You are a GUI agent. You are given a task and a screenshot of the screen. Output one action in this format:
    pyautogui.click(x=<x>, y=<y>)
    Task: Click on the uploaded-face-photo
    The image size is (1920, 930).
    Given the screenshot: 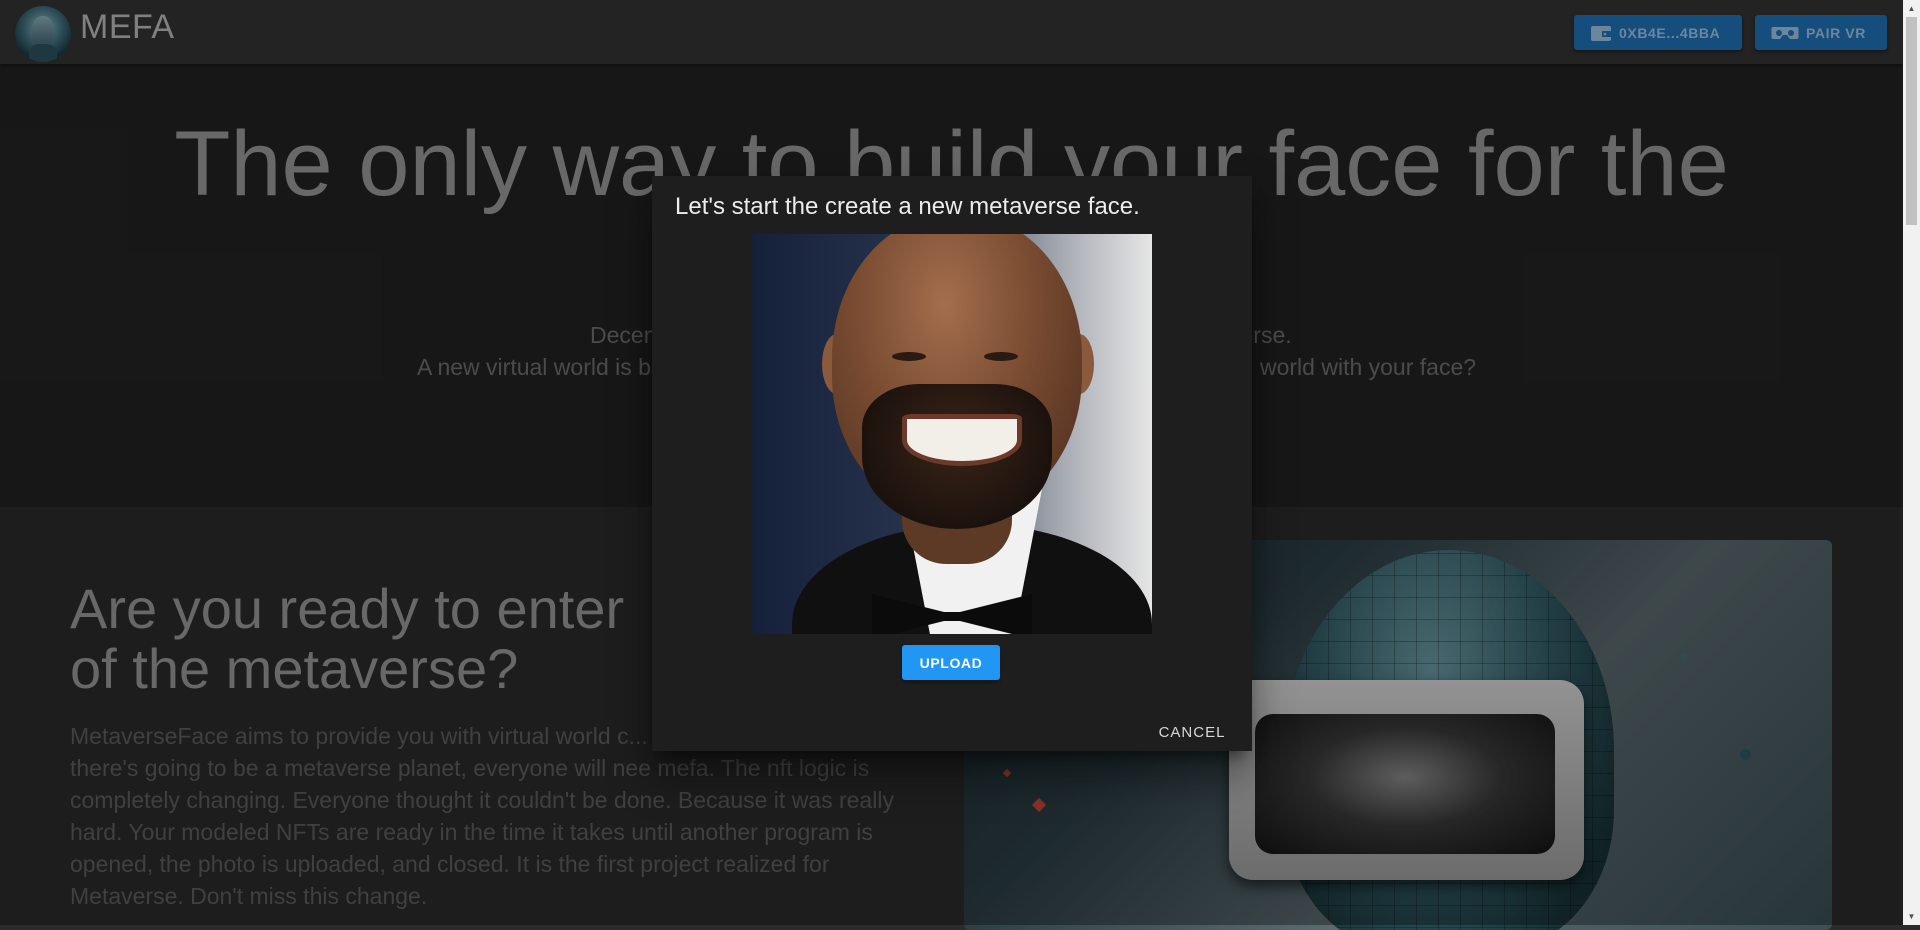 What is the action you would take?
    pyautogui.click(x=952, y=434)
    